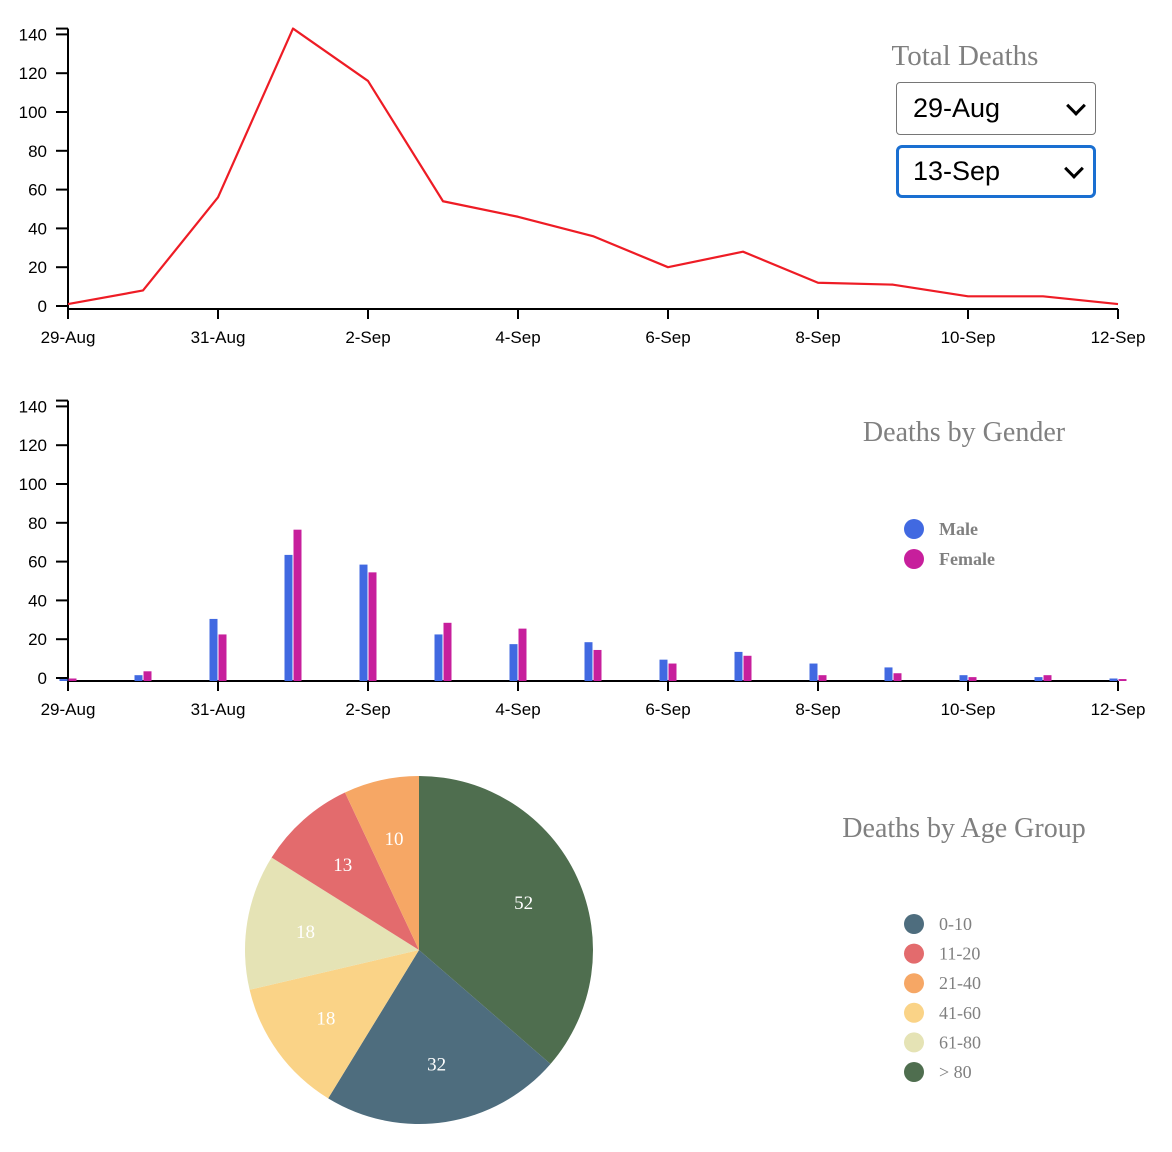 The image size is (1172, 1152). I want to click on deaths-by-age-title: Deaths by Age Group, so click(963, 828).